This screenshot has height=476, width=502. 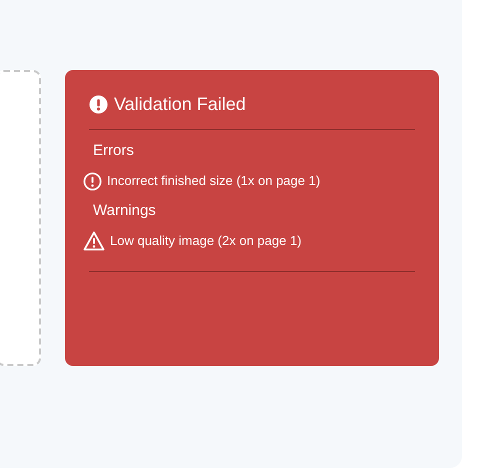 What do you see at coordinates (180, 104) in the screenshot?
I see `card-title: Validation Failed` at bounding box center [180, 104].